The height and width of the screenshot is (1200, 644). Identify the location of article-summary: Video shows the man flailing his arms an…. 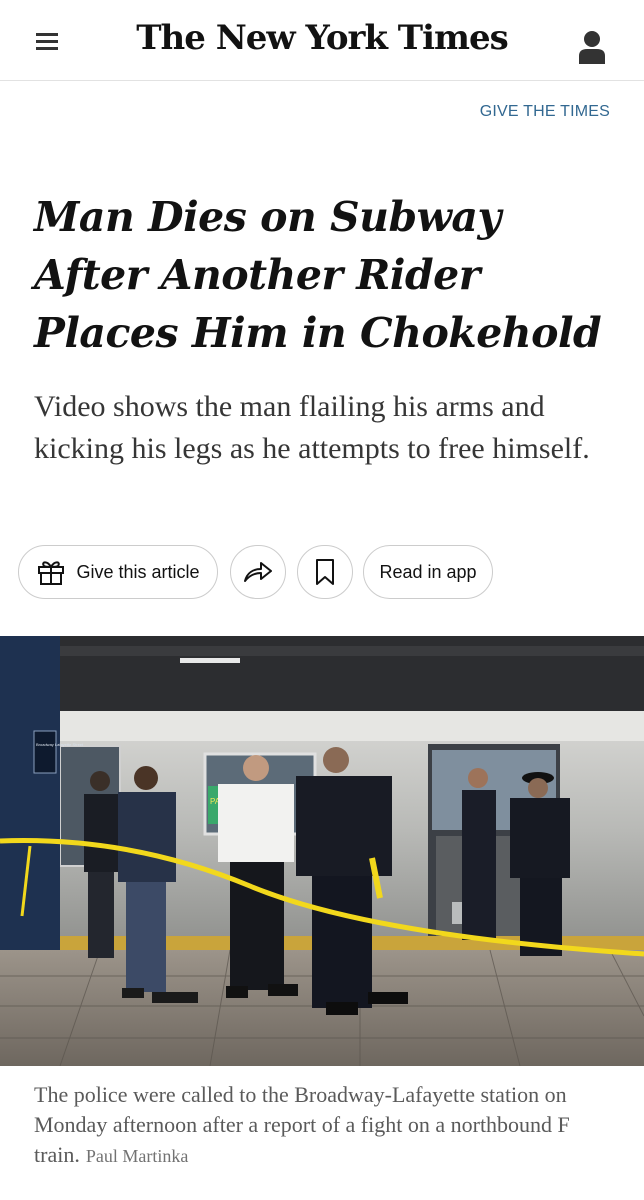
(312, 427).